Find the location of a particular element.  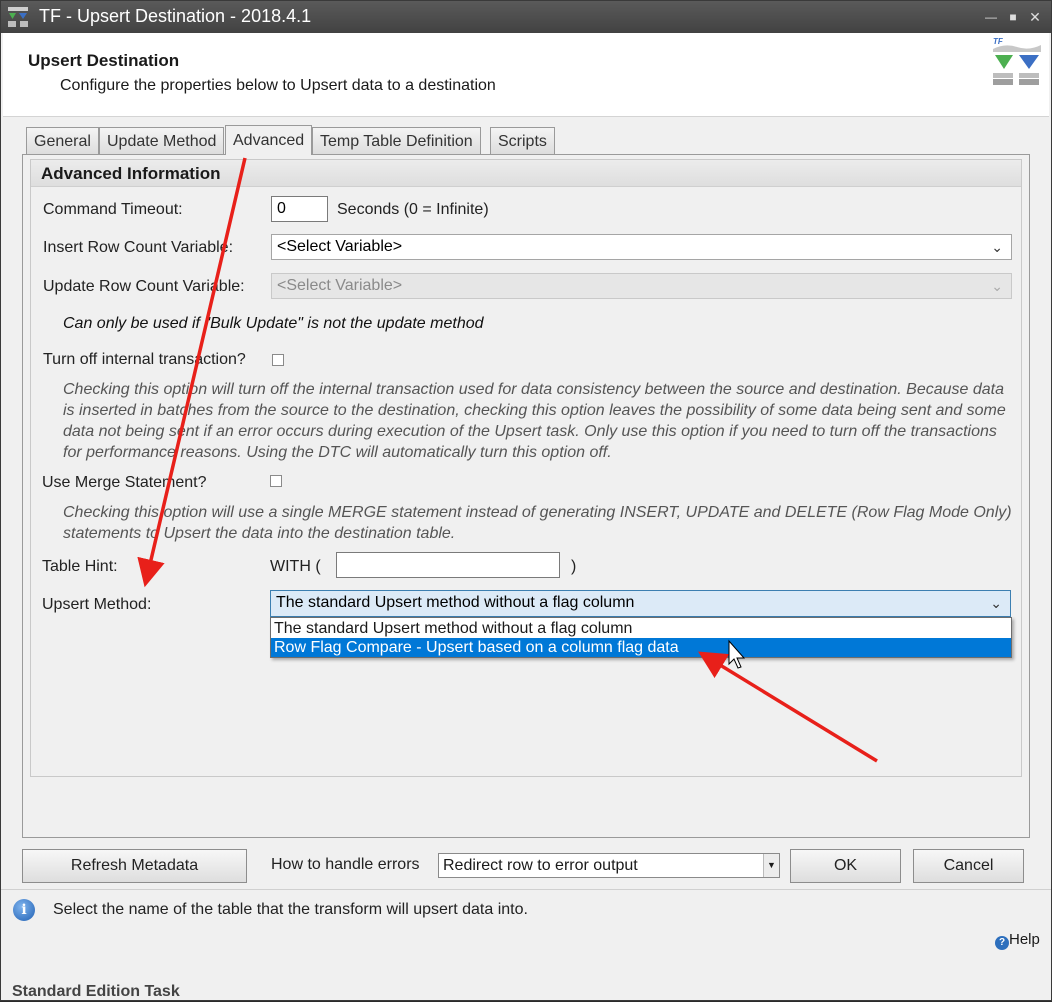

header-title: Upsert Destination is located at coordinates (104, 60).